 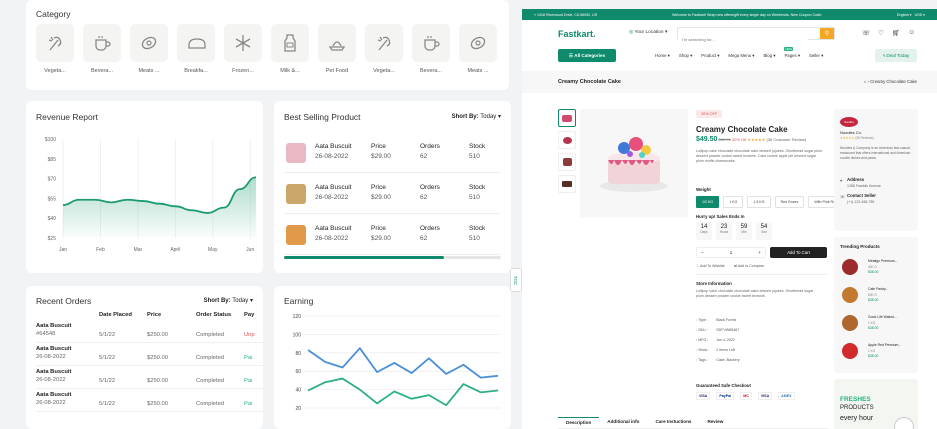 What do you see at coordinates (741, 56) in the screenshot?
I see `nav-item-mega-menu: Mega Menu ▾` at bounding box center [741, 56].